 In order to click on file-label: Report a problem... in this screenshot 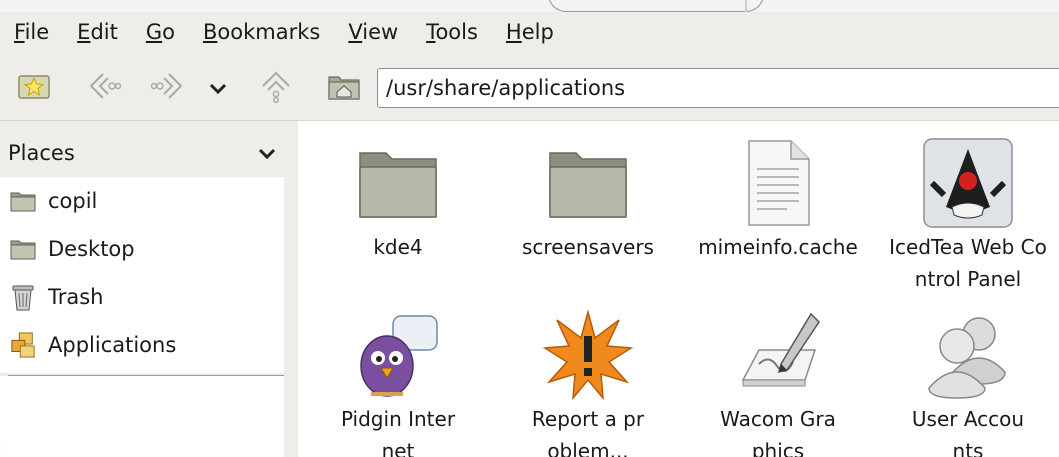, I will do `click(588, 432)`.